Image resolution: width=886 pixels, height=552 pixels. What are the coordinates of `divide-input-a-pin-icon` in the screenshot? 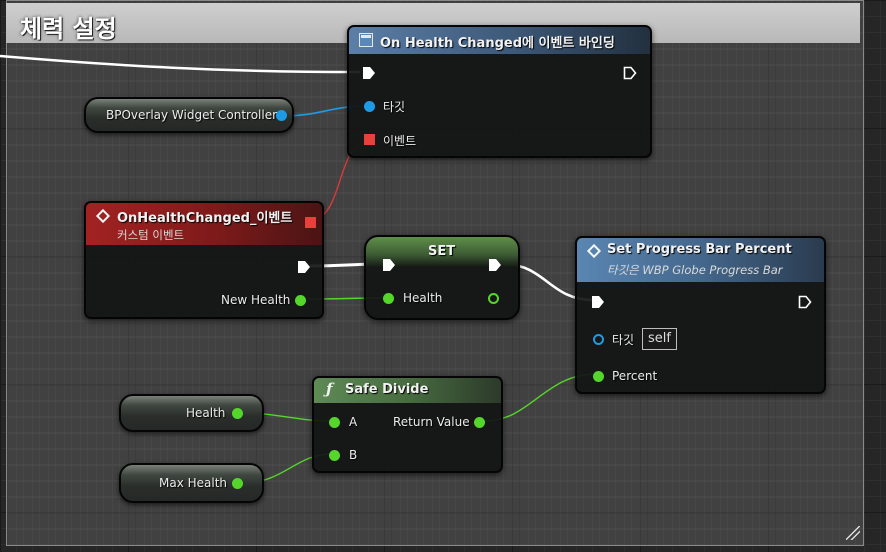 It's located at (334, 422).